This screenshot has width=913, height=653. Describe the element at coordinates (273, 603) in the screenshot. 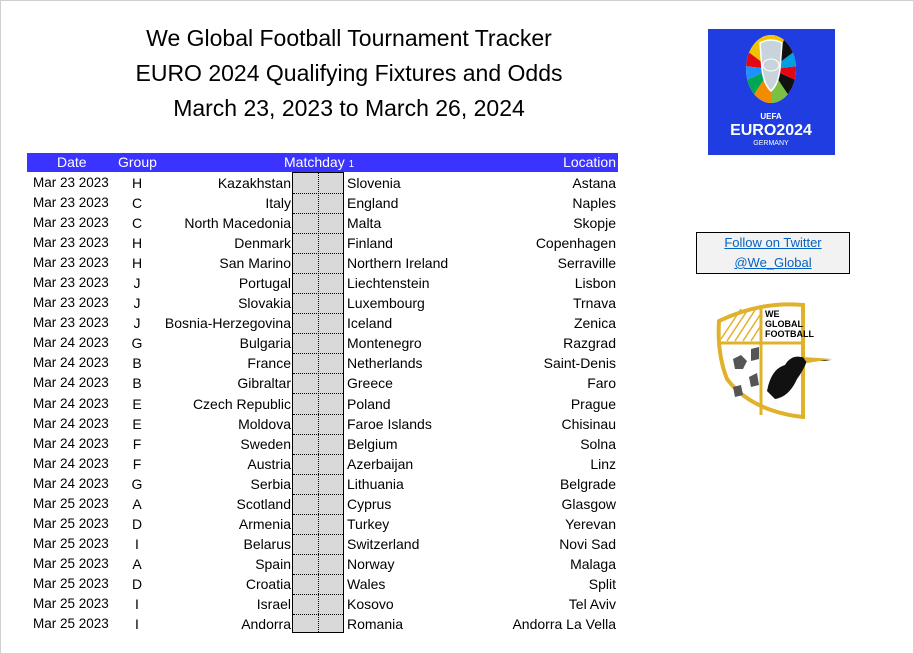

I see `home-team: Israel` at that location.